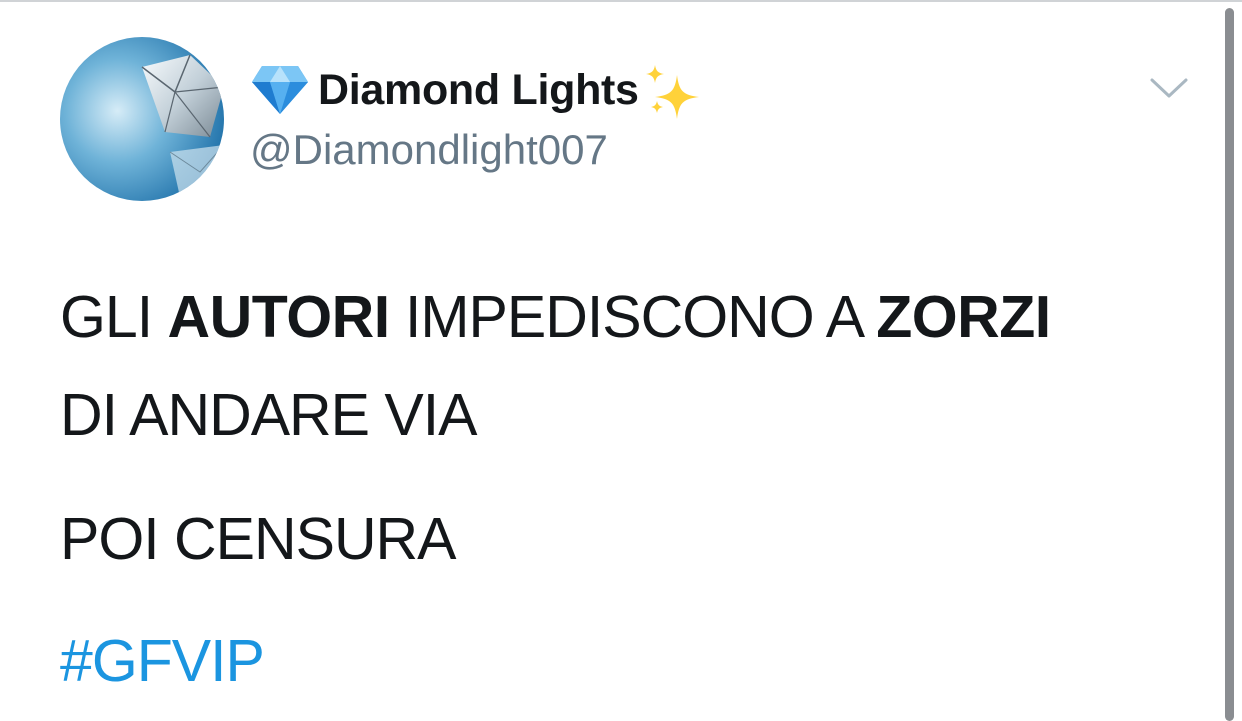 This screenshot has width=1242, height=721. I want to click on tweet-text-line-3: POI CENSURA, so click(258, 539).